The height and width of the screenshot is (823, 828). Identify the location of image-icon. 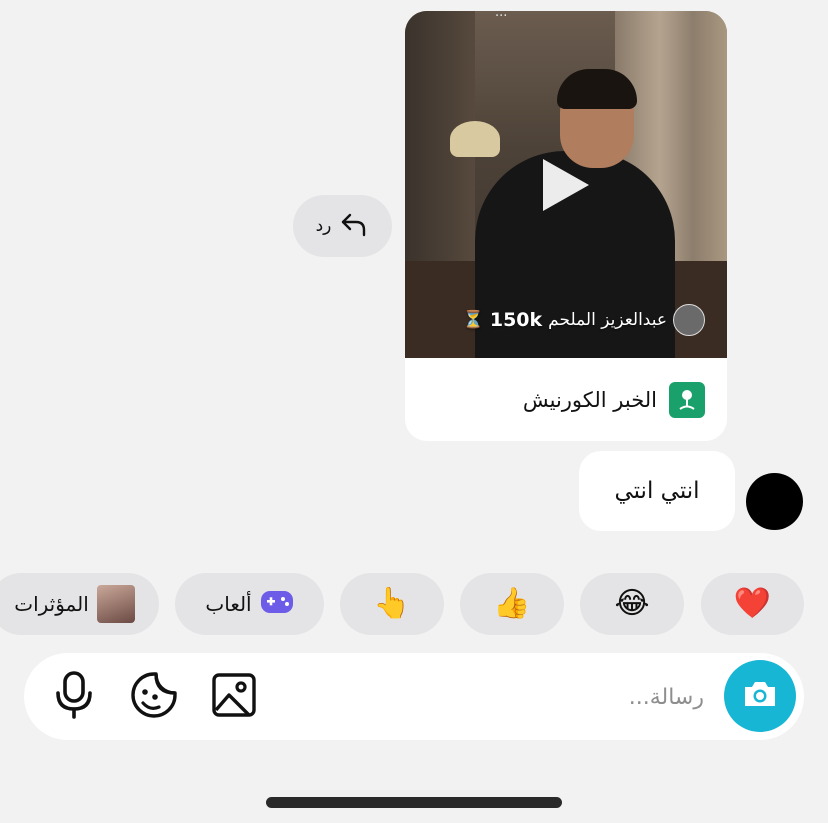
(234, 697).